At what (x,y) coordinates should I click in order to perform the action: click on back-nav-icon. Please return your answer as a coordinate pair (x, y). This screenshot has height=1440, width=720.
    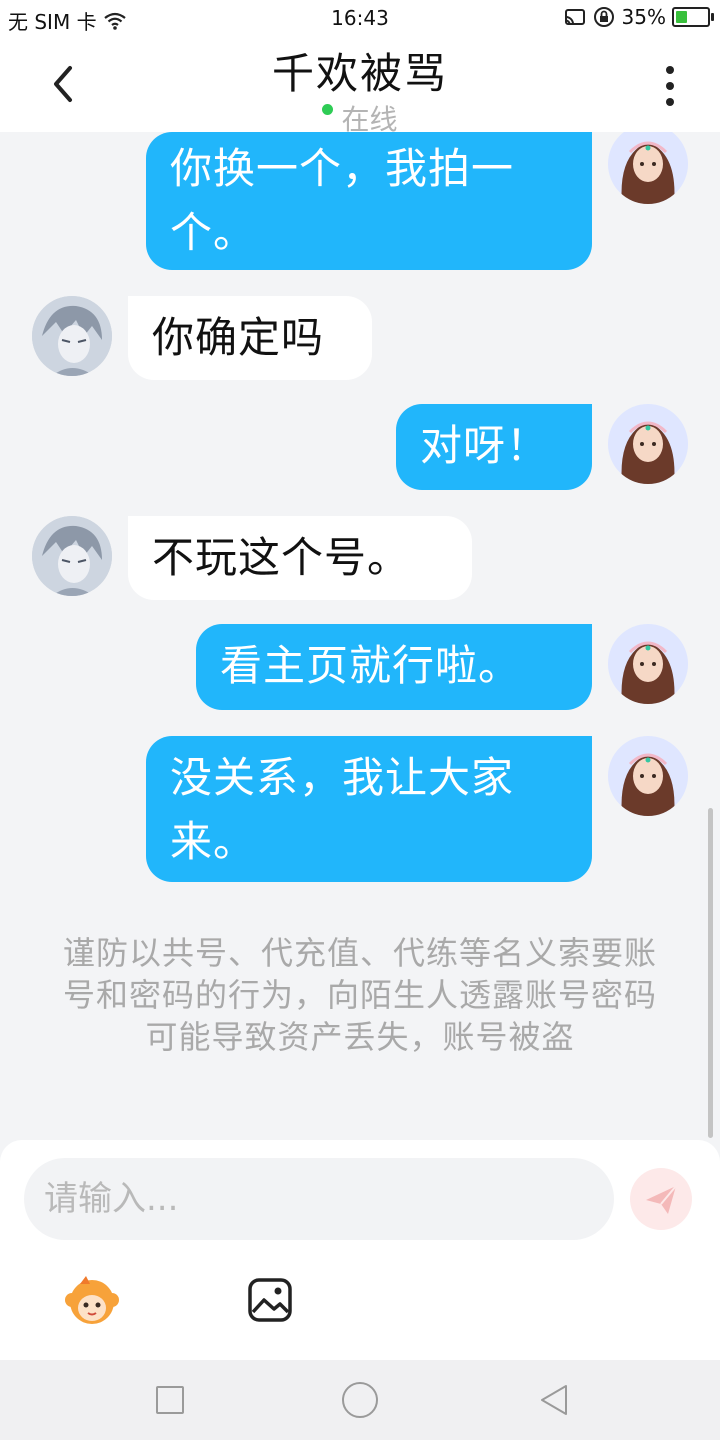
    Looking at the image, I should click on (554, 1400).